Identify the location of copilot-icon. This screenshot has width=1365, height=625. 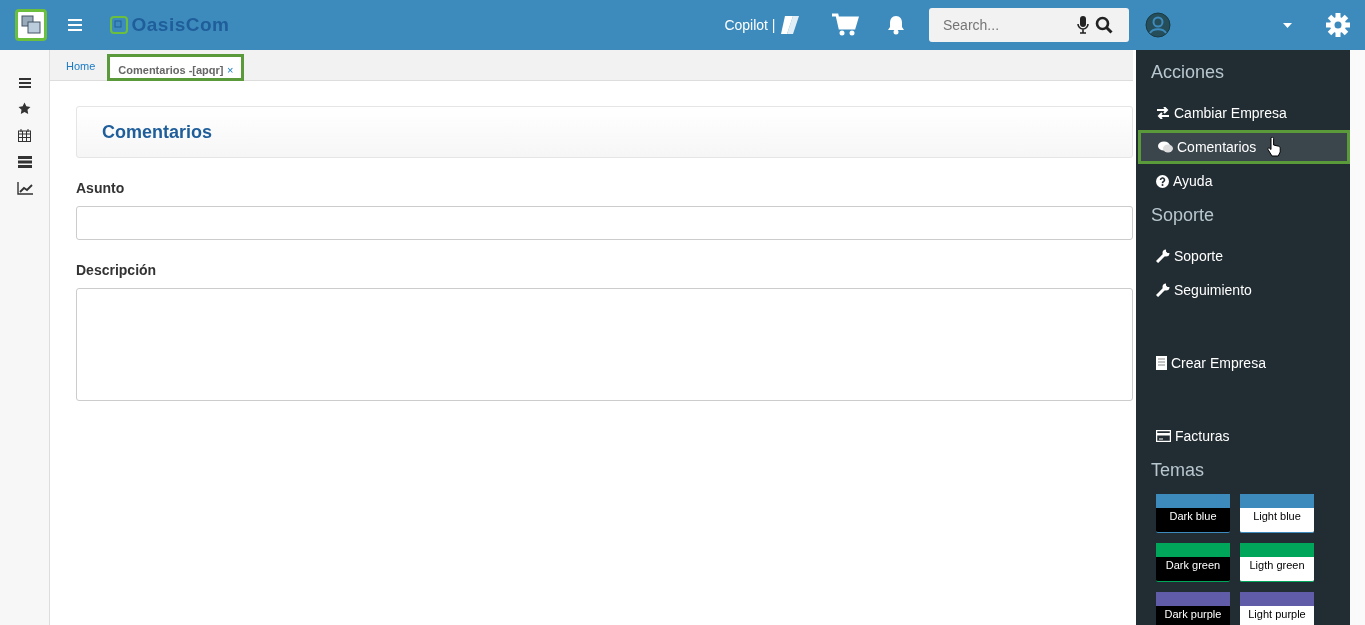
(790, 25).